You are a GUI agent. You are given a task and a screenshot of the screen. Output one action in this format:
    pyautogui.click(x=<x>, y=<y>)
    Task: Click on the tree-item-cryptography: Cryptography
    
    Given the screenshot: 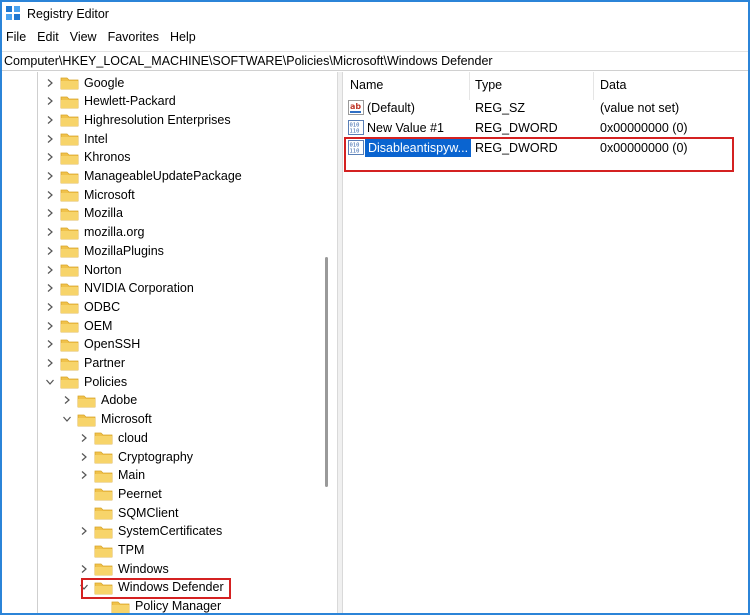 What is the action you would take?
    pyautogui.click(x=135, y=456)
    